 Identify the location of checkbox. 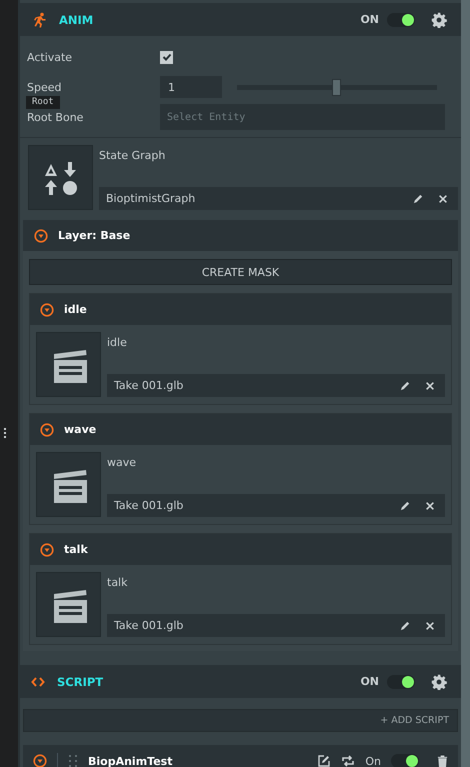
(166, 57).